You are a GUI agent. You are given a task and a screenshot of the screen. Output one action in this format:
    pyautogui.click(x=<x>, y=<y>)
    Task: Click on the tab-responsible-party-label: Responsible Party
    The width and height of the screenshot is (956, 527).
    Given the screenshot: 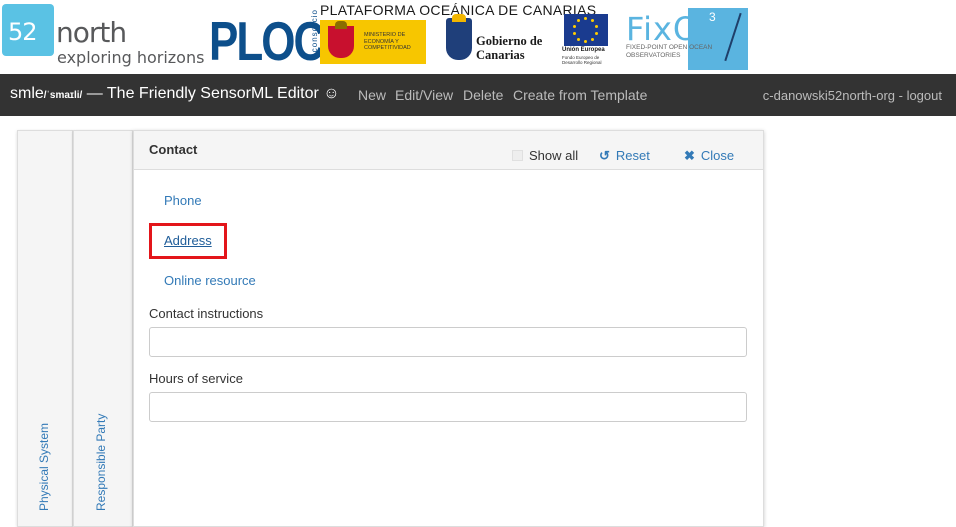 What is the action you would take?
    pyautogui.click(x=101, y=462)
    